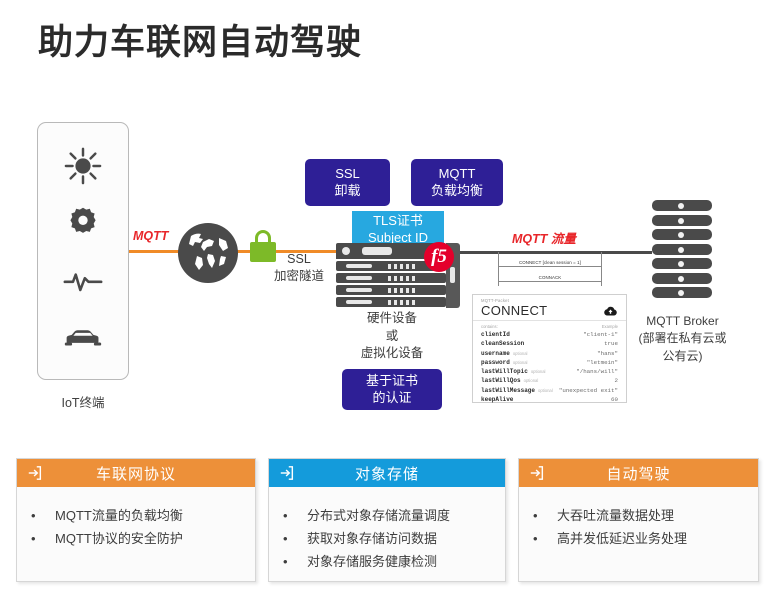 Image resolution: width=773 pixels, height=593 pixels. I want to click on packet-row-value: "client-1", so click(600, 334).